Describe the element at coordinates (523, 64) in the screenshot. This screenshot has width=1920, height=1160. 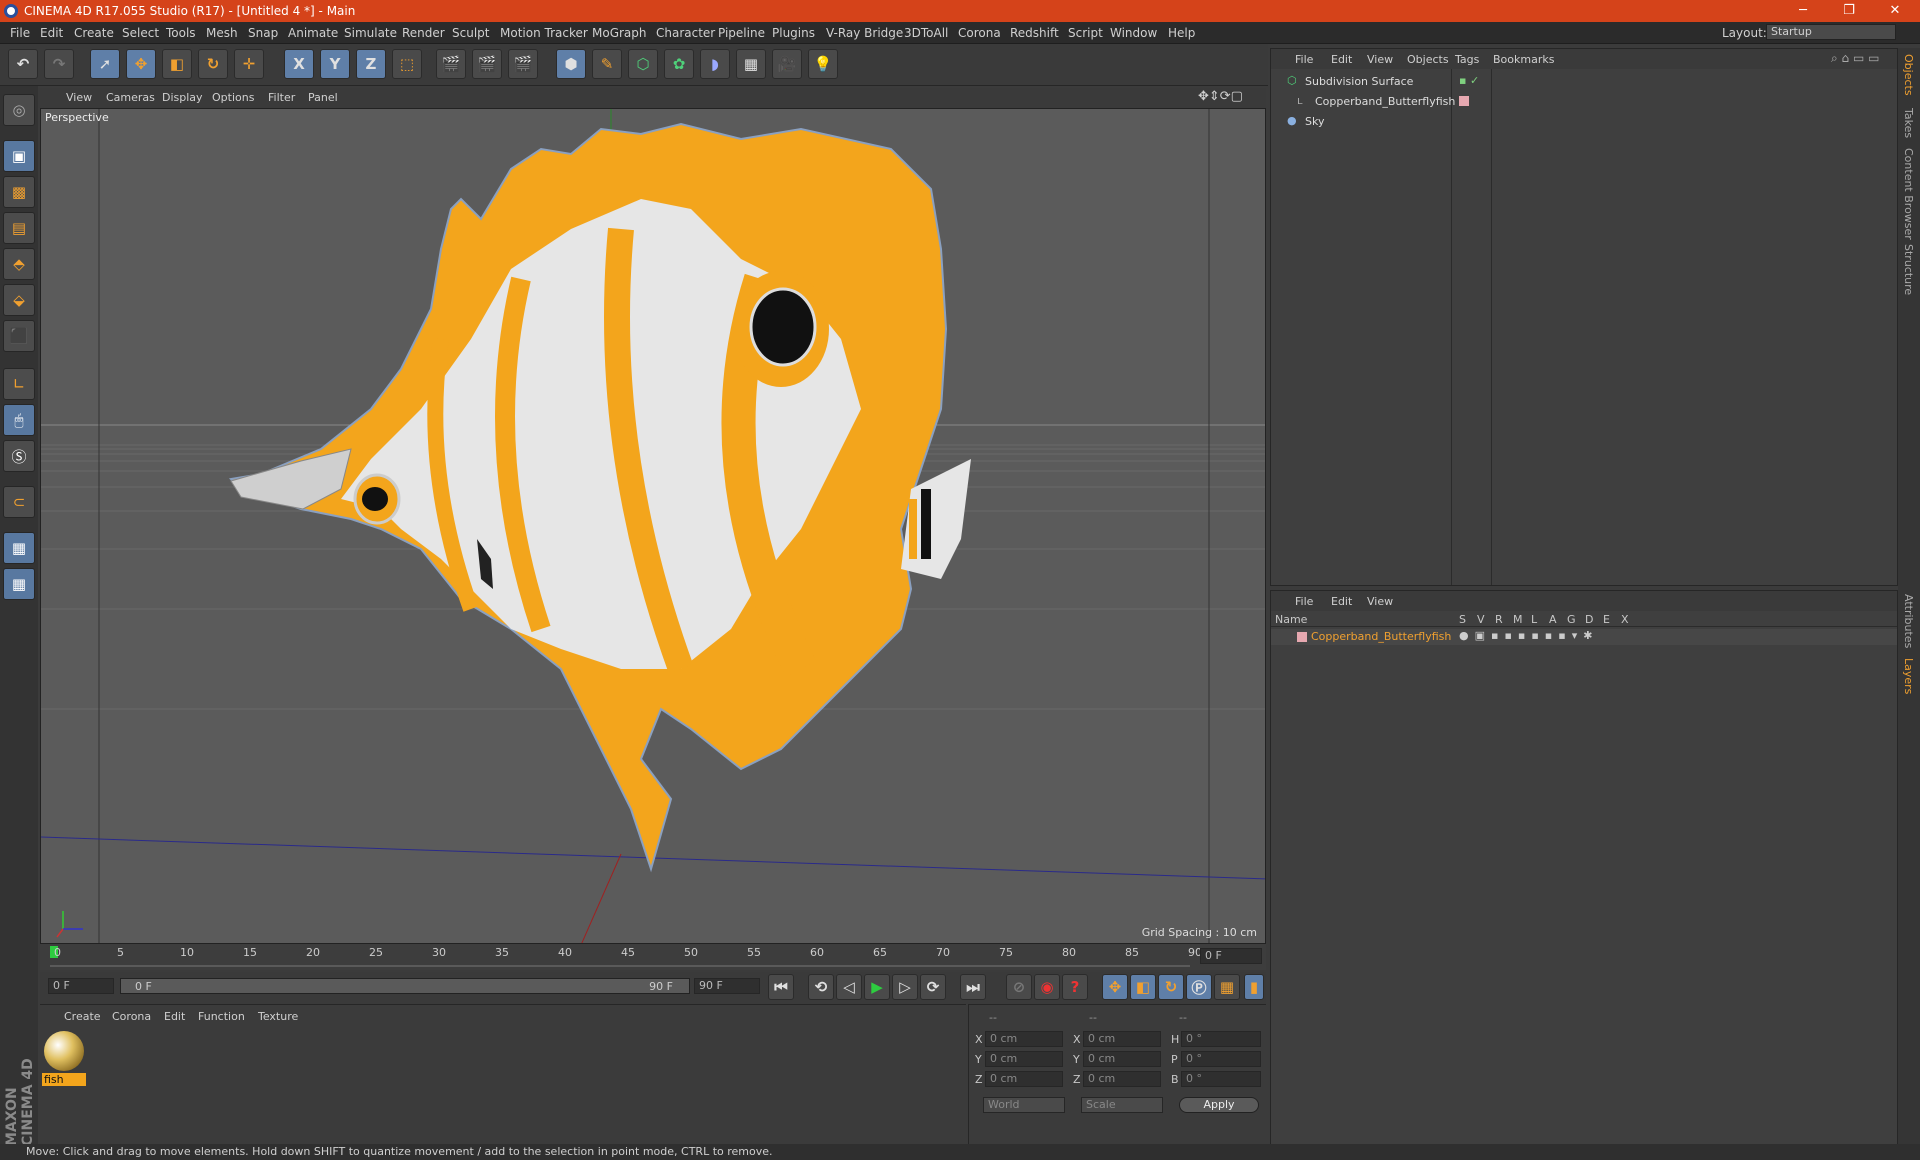
I see `render-settings-button: 🎬` at that location.